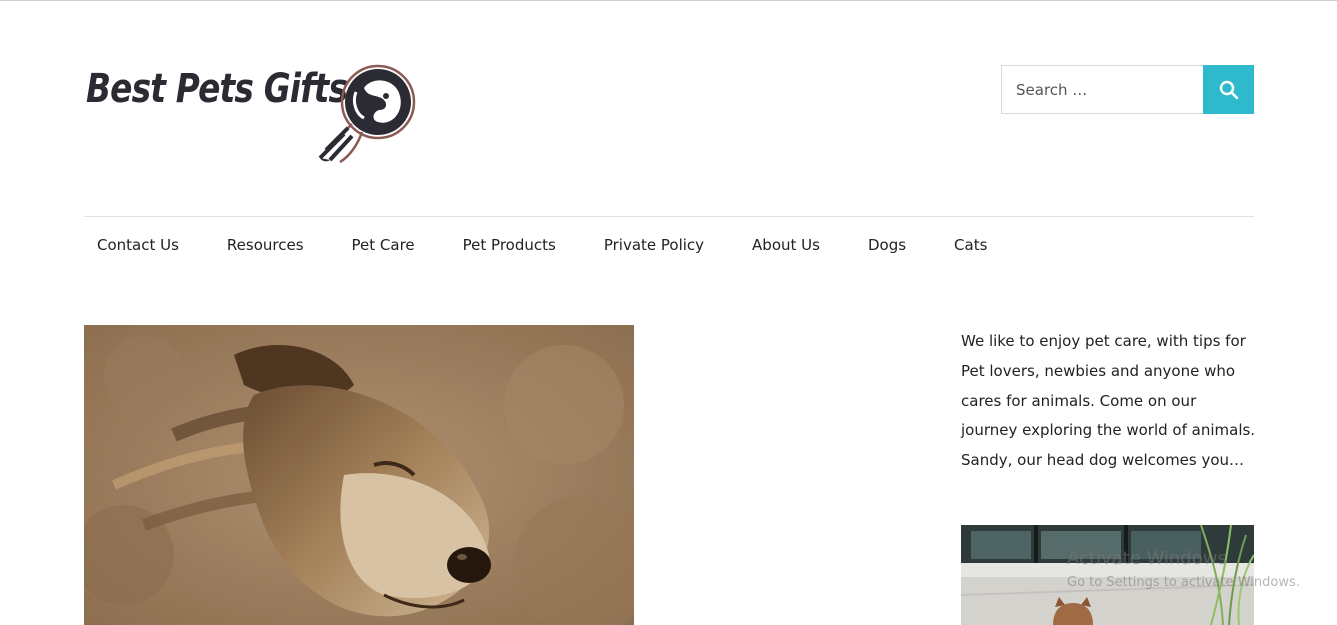  What do you see at coordinates (1147, 558) in the screenshot?
I see `activate-windows-watermark-title: Activate Windows` at bounding box center [1147, 558].